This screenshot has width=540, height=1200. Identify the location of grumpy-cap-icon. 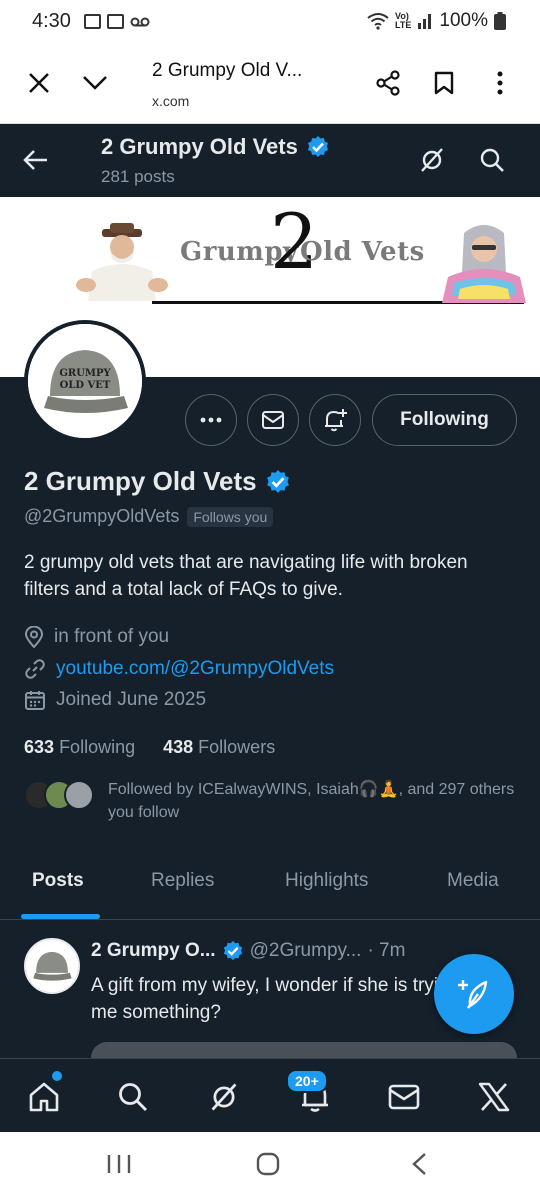
(52, 966).